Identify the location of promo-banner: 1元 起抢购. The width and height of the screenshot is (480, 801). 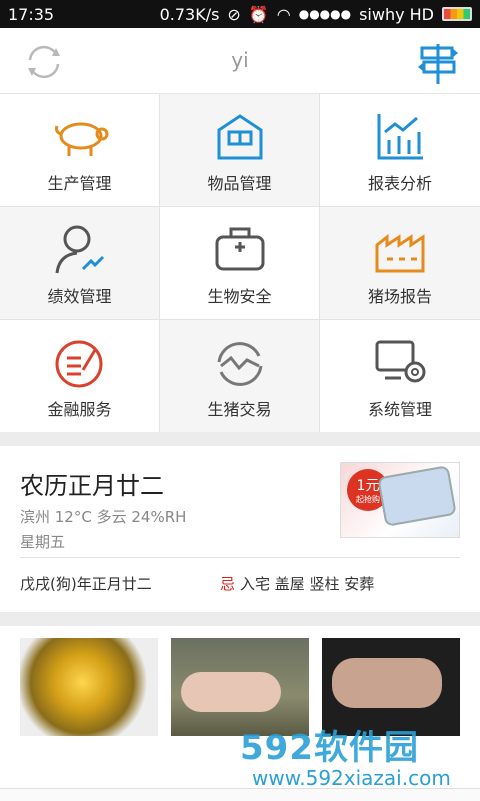
(400, 500).